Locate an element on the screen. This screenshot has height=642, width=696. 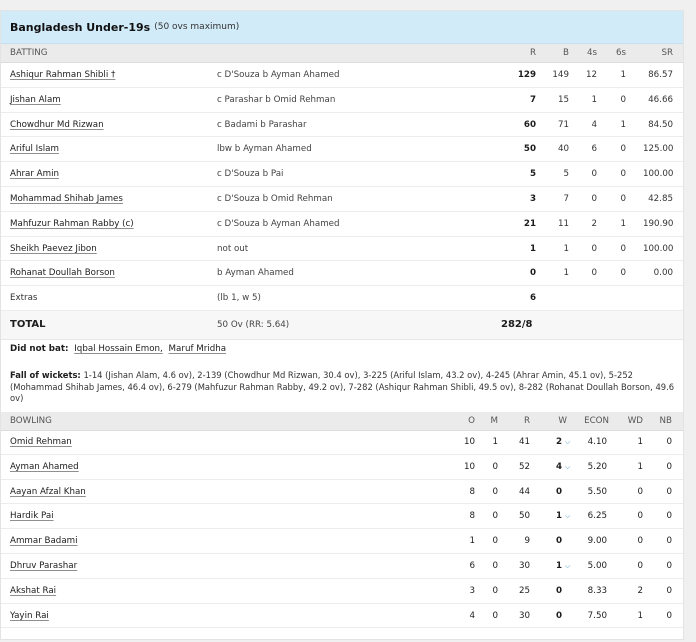
bowler-name: Omid Rehman is located at coordinates (41, 442).